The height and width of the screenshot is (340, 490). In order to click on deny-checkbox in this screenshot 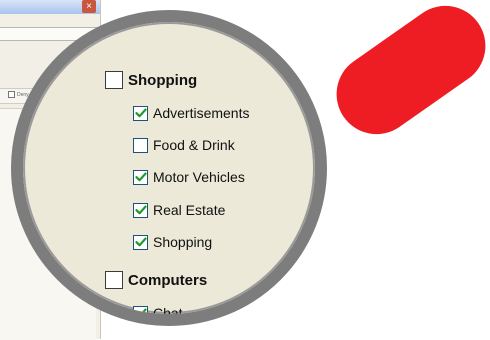, I will do `click(11, 94)`.